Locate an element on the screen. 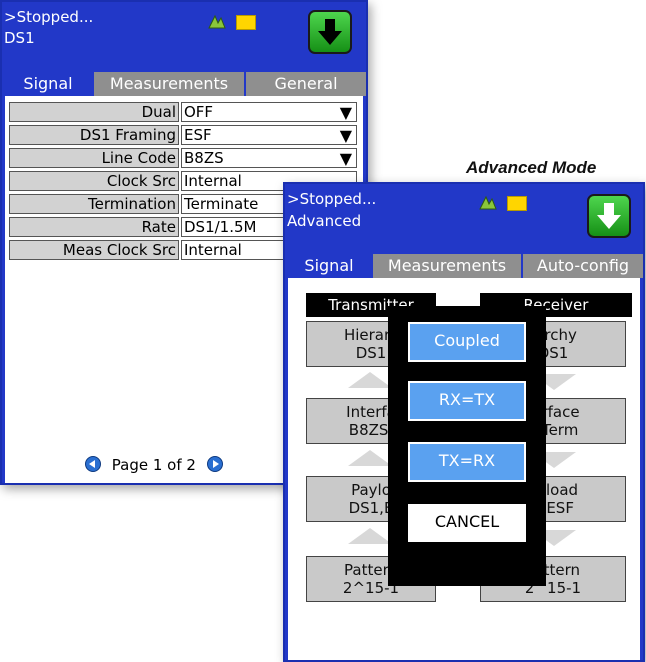 The width and height of the screenshot is (646, 662). rx-equals-tx-button: RX=TX is located at coordinates (467, 401).